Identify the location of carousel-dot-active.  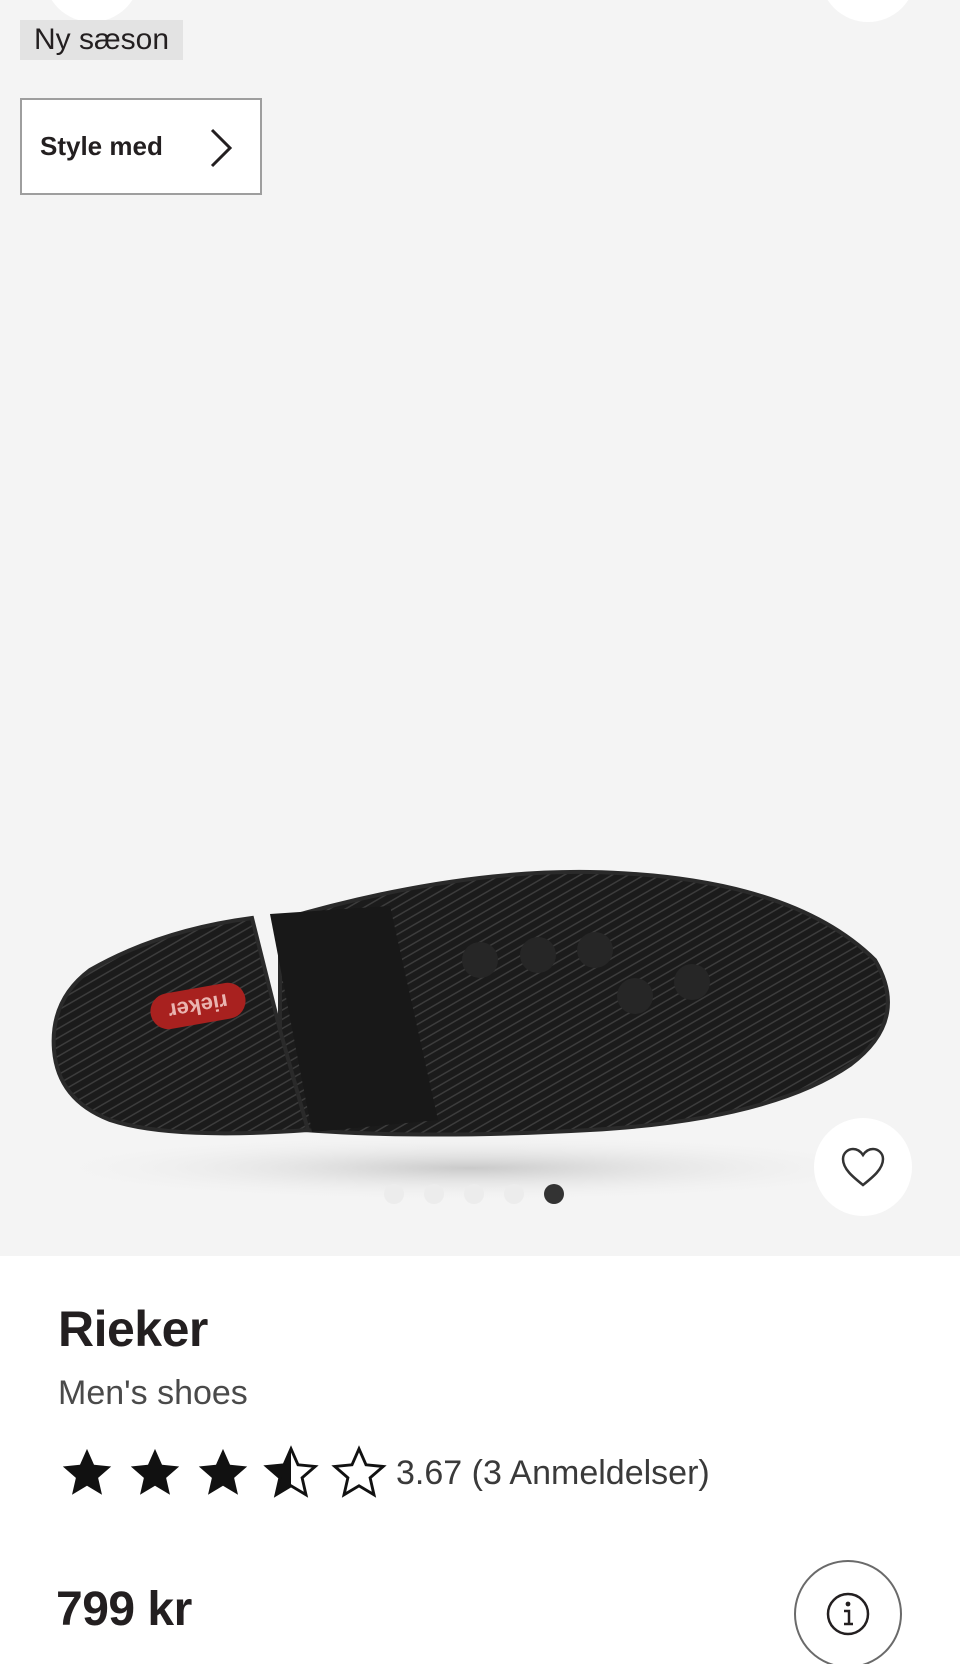
(554, 1194).